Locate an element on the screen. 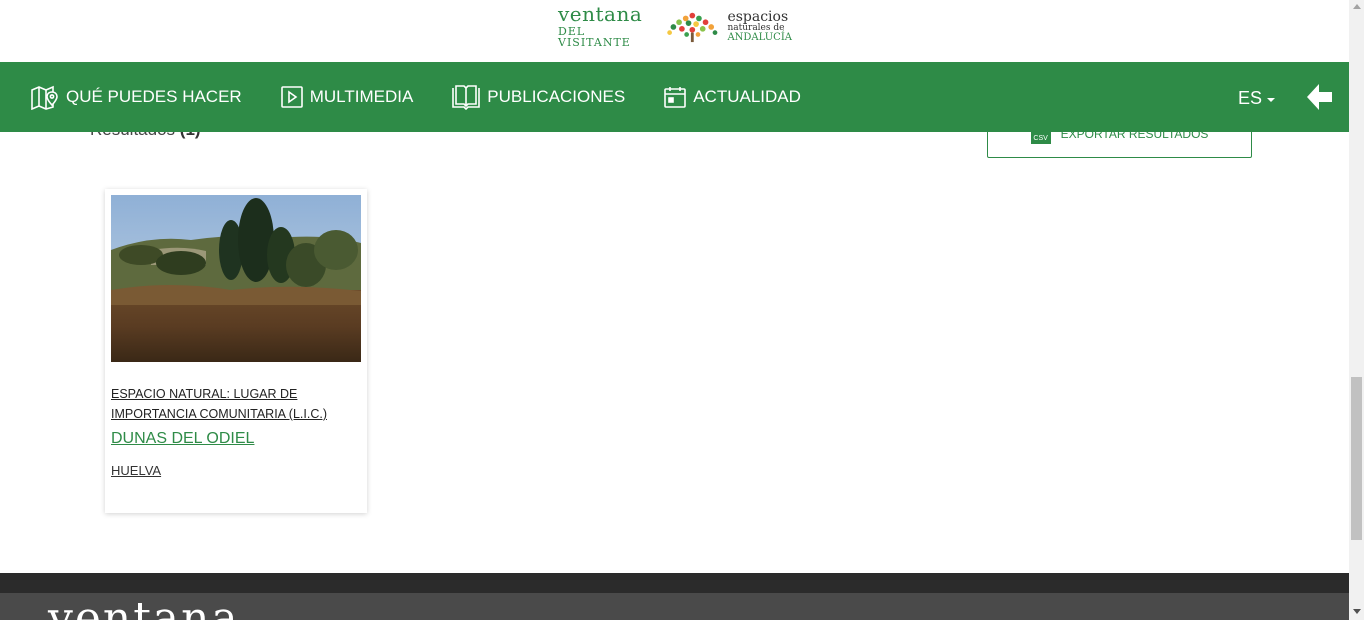 The width and height of the screenshot is (1364, 620). nav-label: MULTIMEDIA is located at coordinates (361, 96).